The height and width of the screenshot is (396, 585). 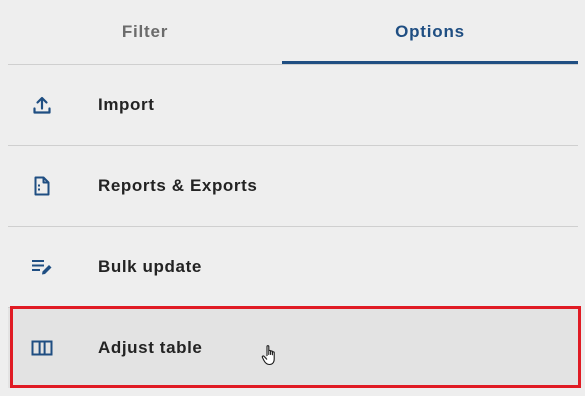 I want to click on menu-item-label: Bulk update, so click(x=150, y=266).